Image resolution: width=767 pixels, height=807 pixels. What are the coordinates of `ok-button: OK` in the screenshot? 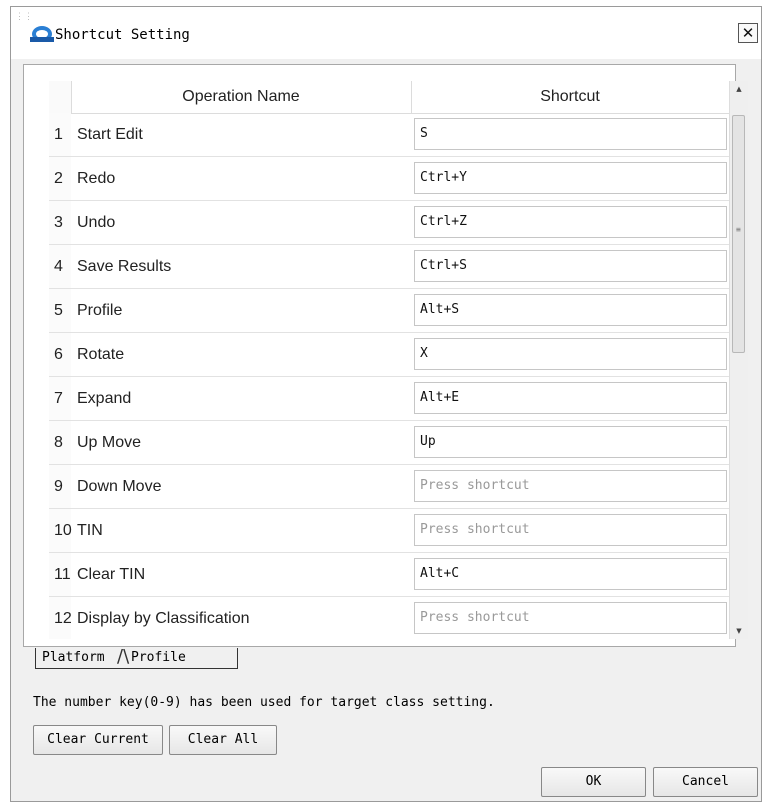 It's located at (593, 782).